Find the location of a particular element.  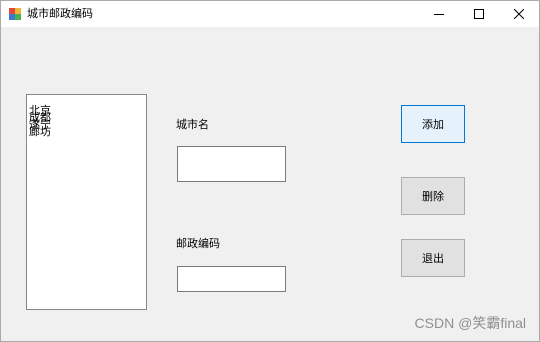

city-name-input is located at coordinates (231, 164).